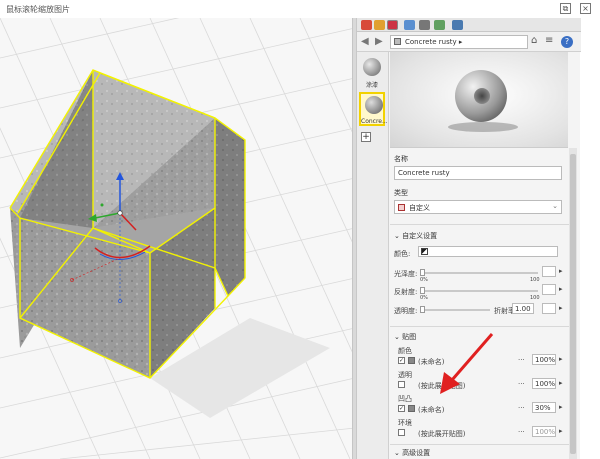 Image resolution: width=600 pixels, height=459 pixels. Describe the element at coordinates (544, 383) in the screenshot. I see `transparency-map-percent: 100%` at that location.